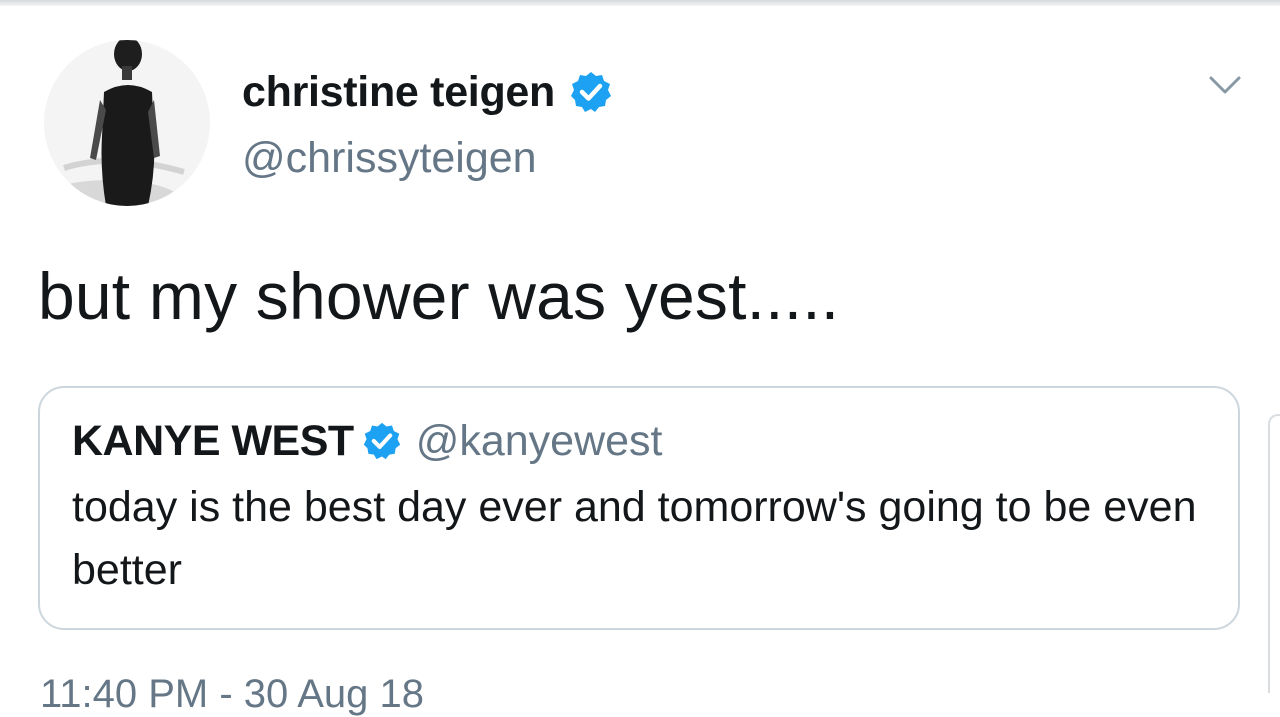 This screenshot has height=717, width=1280. I want to click on author-handle: @chrissyteigen, so click(389, 158).